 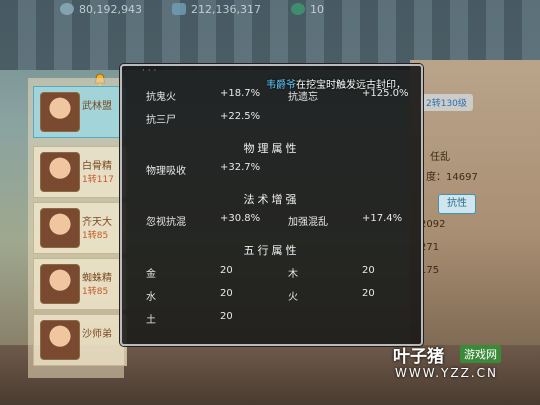 What do you see at coordinates (446, 373) in the screenshot?
I see `watermark-url: WWW.YZZ.CN` at bounding box center [446, 373].